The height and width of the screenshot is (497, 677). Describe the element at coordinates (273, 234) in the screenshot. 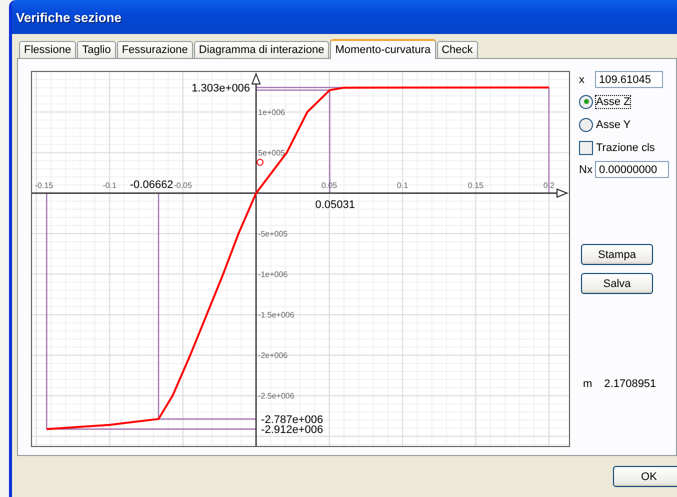

I see `tick-label: -5e+005` at that location.